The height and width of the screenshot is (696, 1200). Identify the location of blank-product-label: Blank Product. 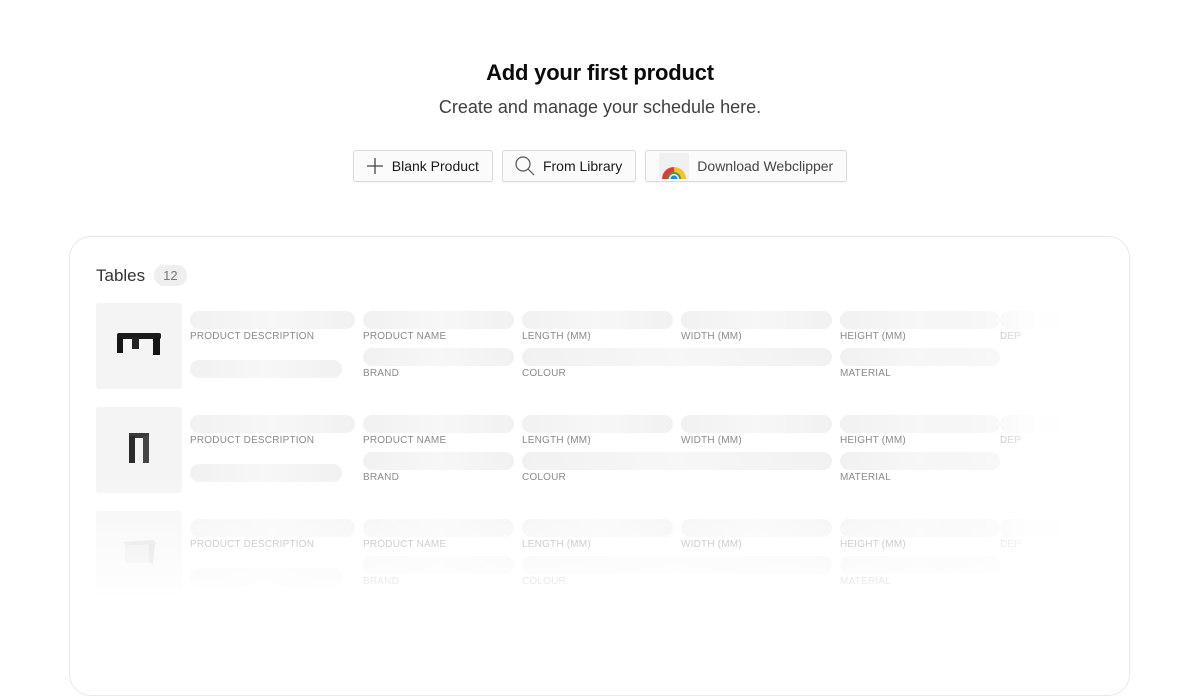
(435, 166).